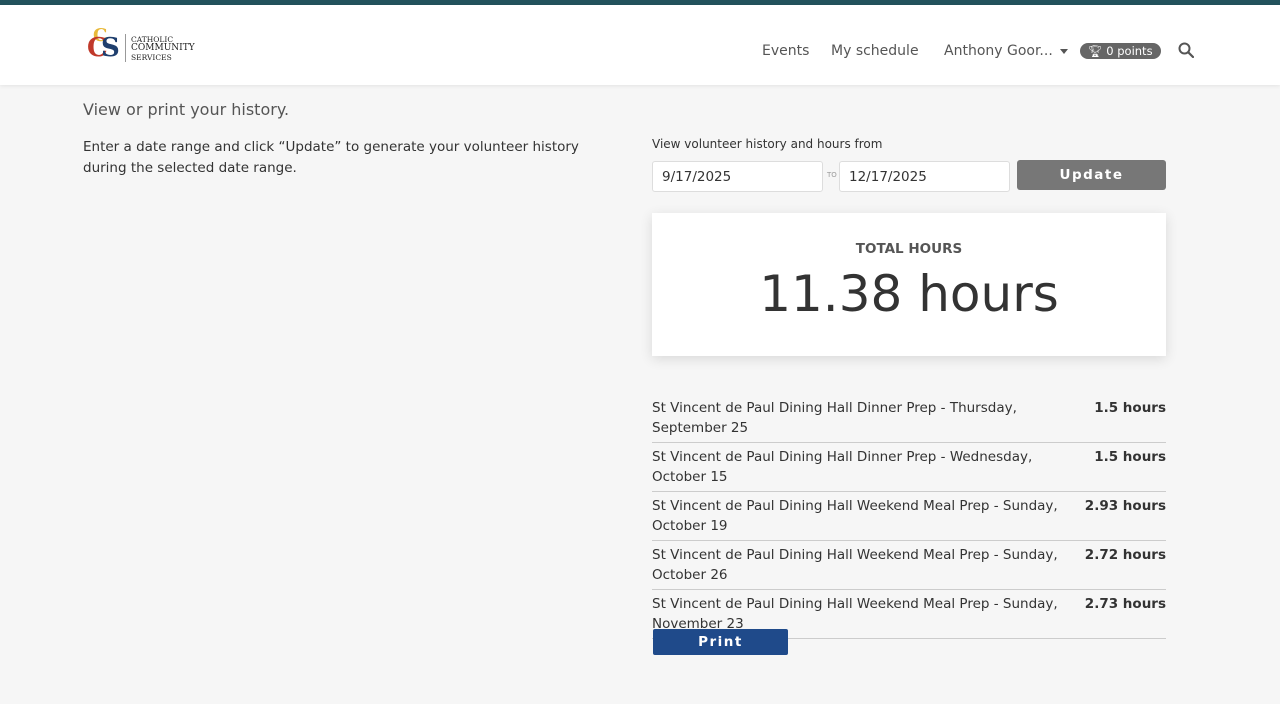  Describe the element at coordinates (1097, 51) in the screenshot. I see `trophy-icon: 🏆︎` at that location.